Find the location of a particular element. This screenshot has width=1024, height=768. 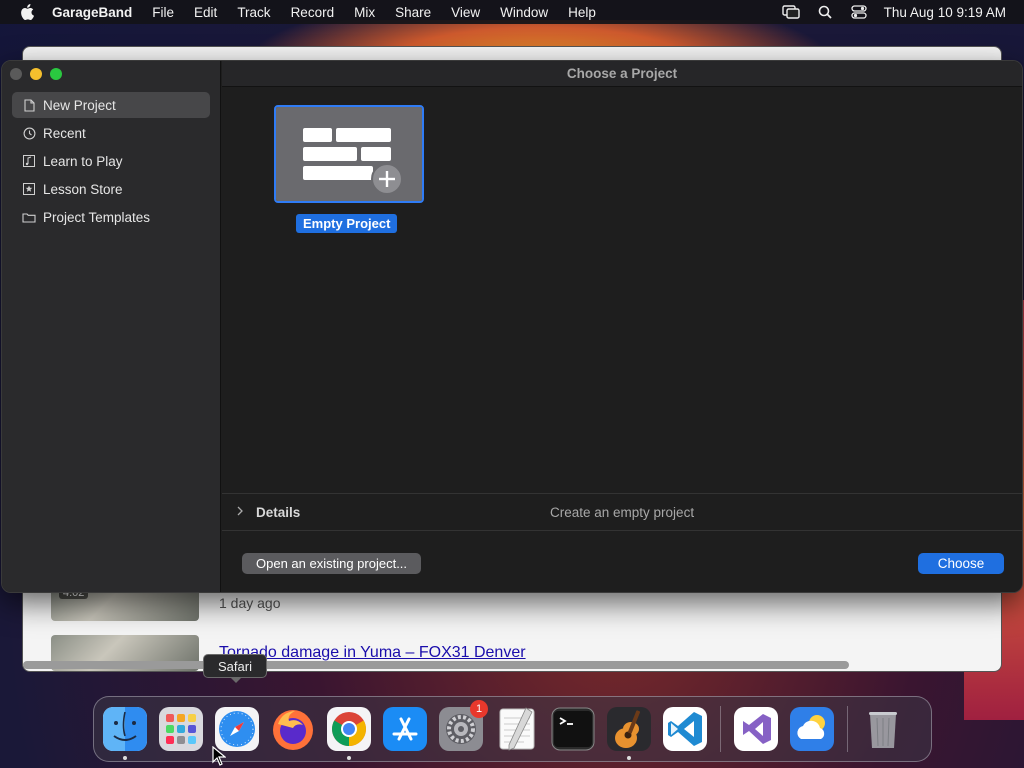

notification-badge: 1 is located at coordinates (479, 709).